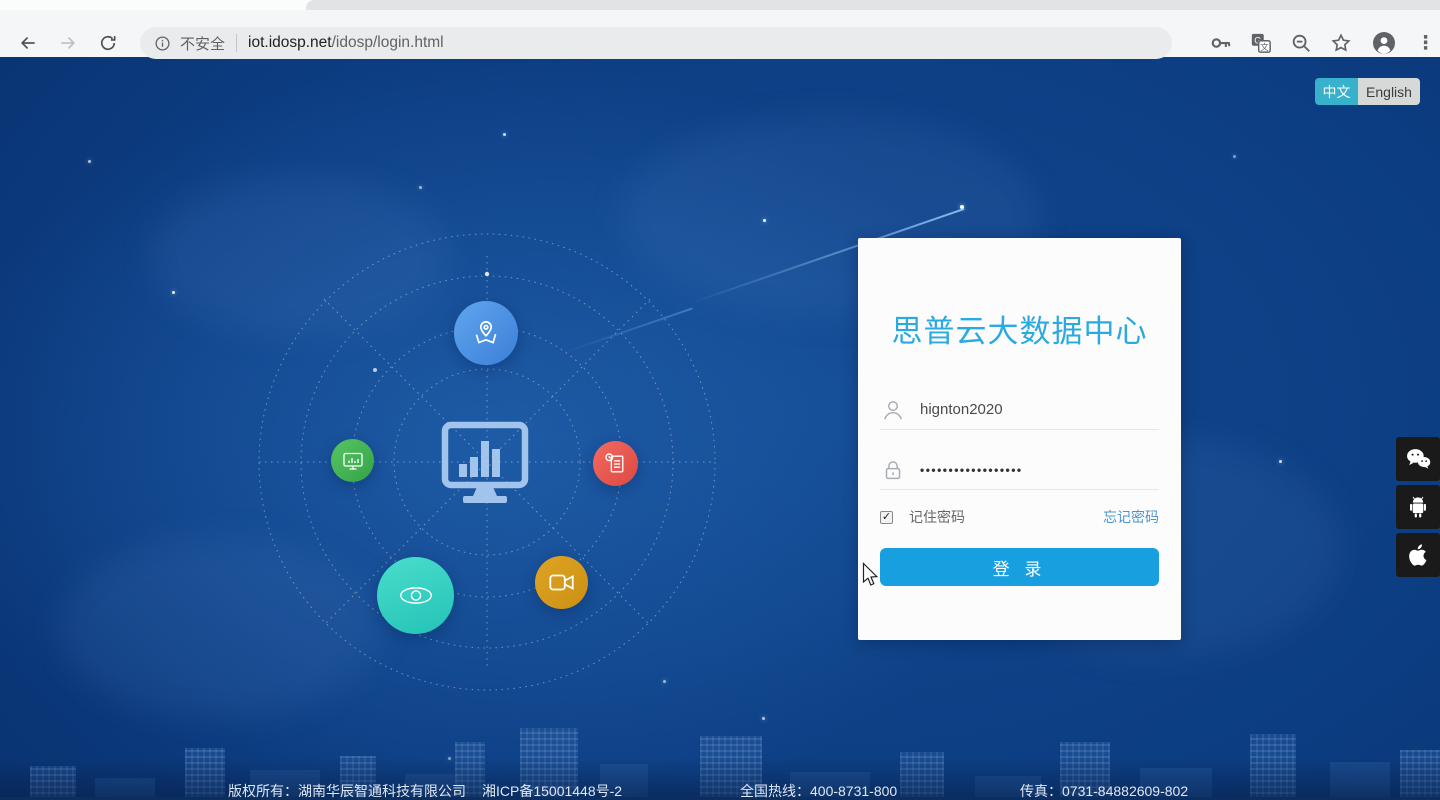 The width and height of the screenshot is (1440, 800). I want to click on android-app-button, so click(1418, 507).